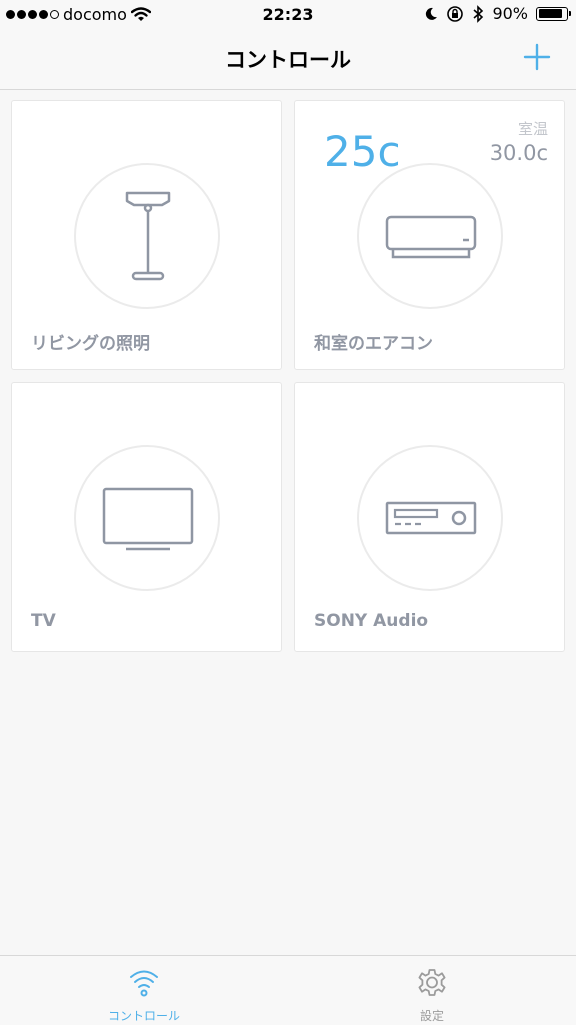  Describe the element at coordinates (373, 344) in the screenshot. I see `device-label: 和室のエアコン` at that location.